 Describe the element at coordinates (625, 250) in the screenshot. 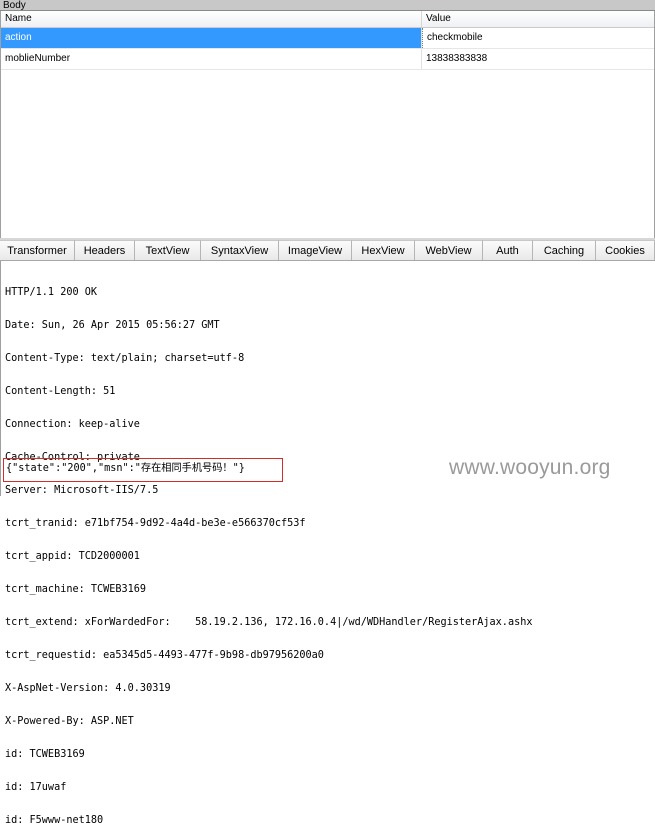

I see `tab-cookies: Cookies` at that location.